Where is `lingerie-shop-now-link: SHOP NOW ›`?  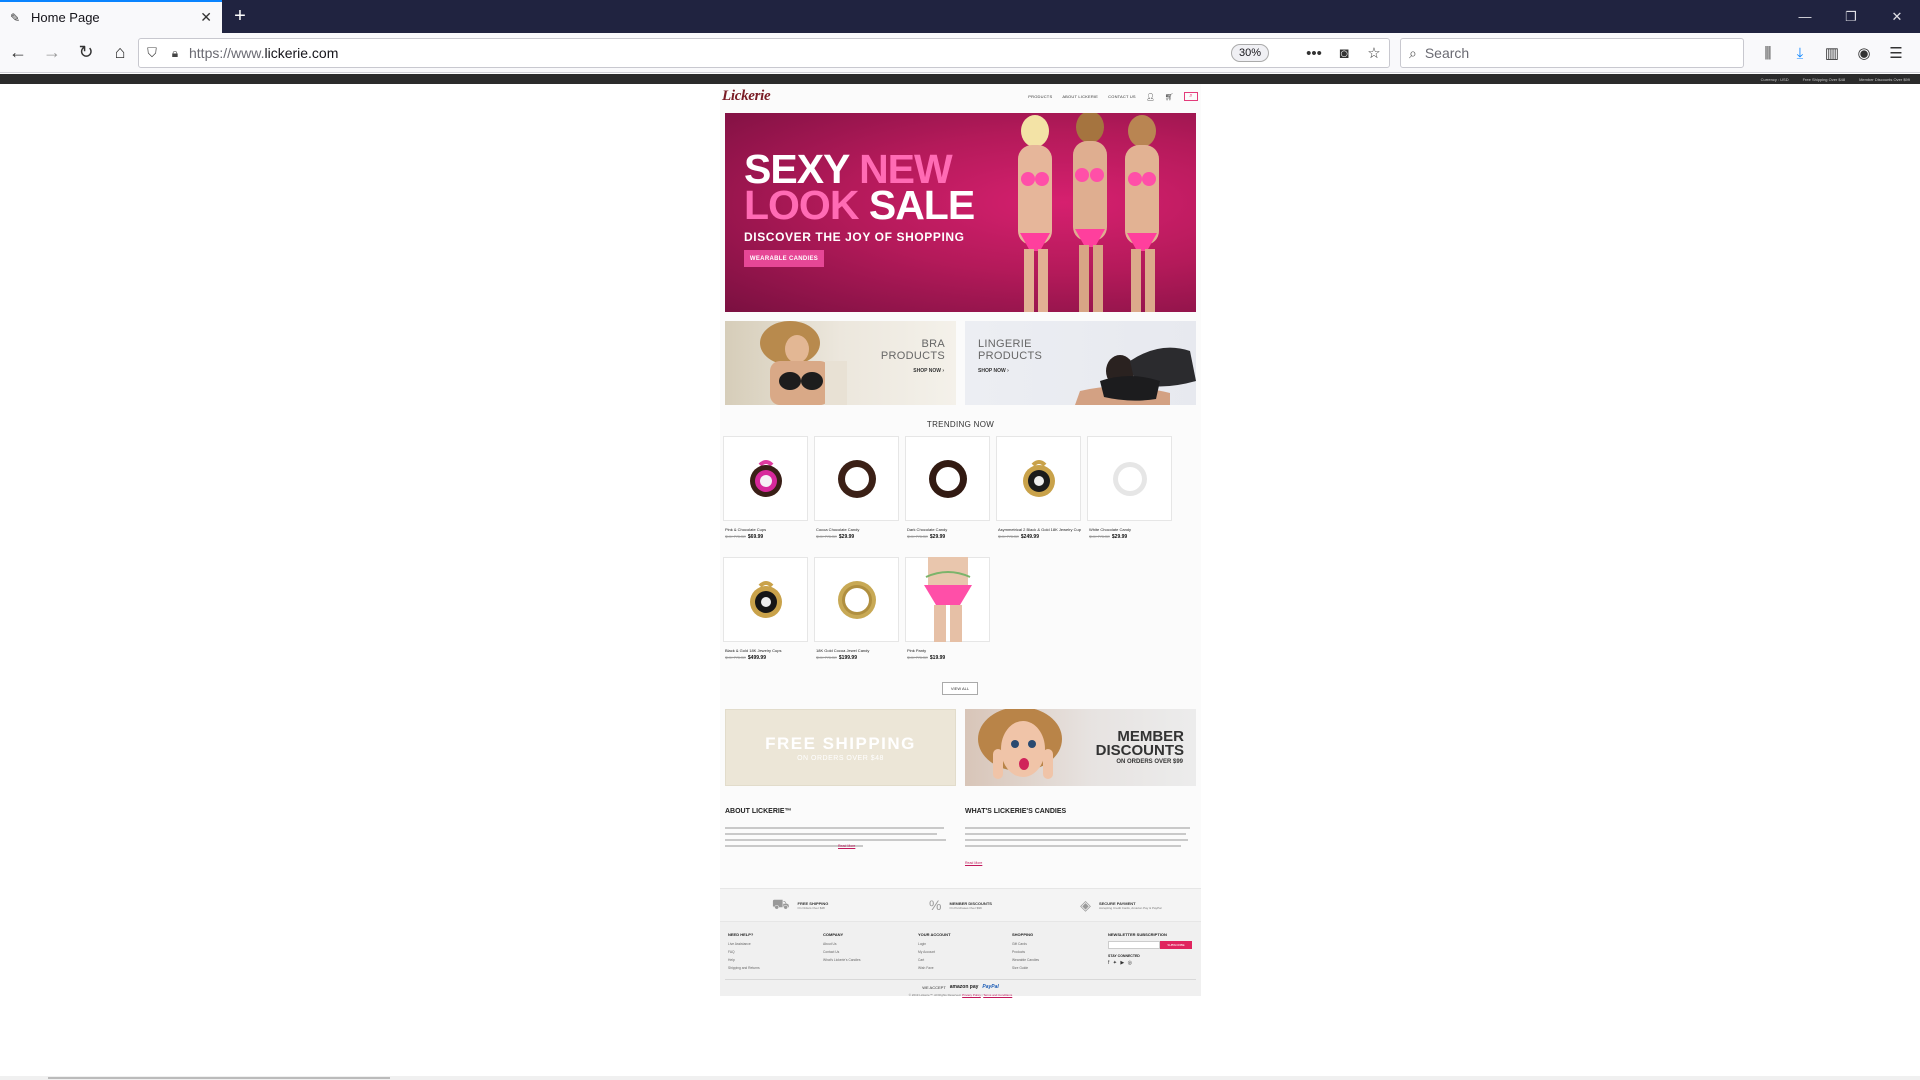 lingerie-shop-now-link: SHOP NOW › is located at coordinates (993, 371).